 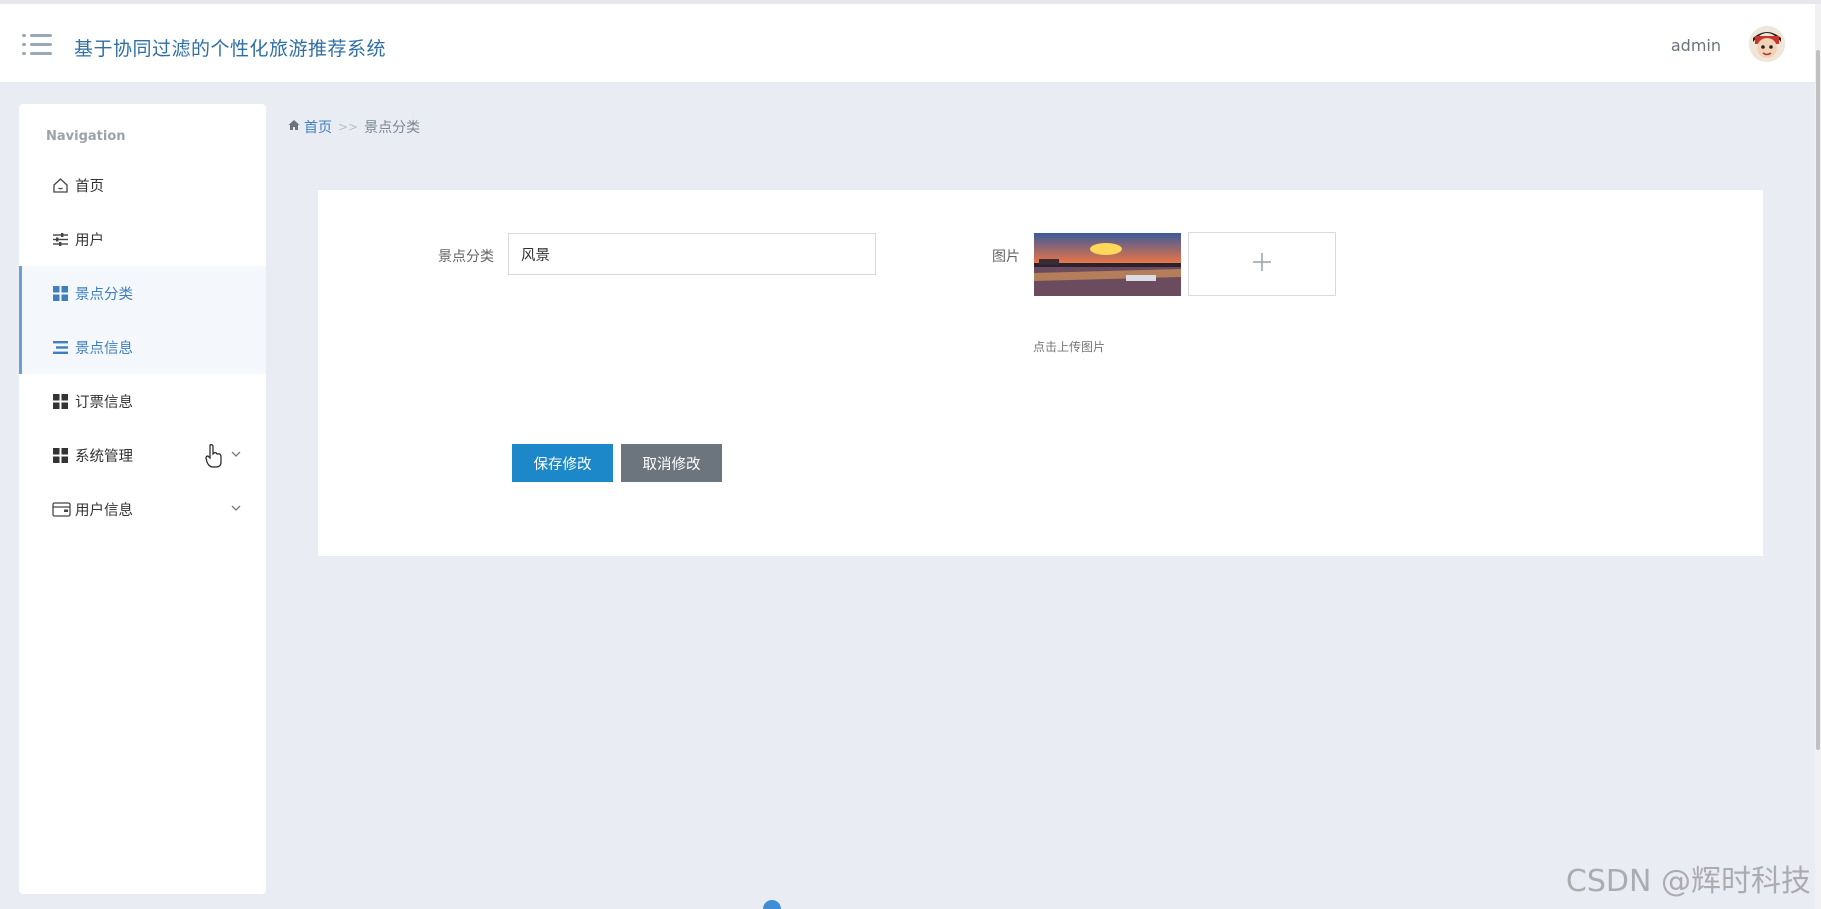 What do you see at coordinates (1818, 400) in the screenshot?
I see `scrollbar-thumb` at bounding box center [1818, 400].